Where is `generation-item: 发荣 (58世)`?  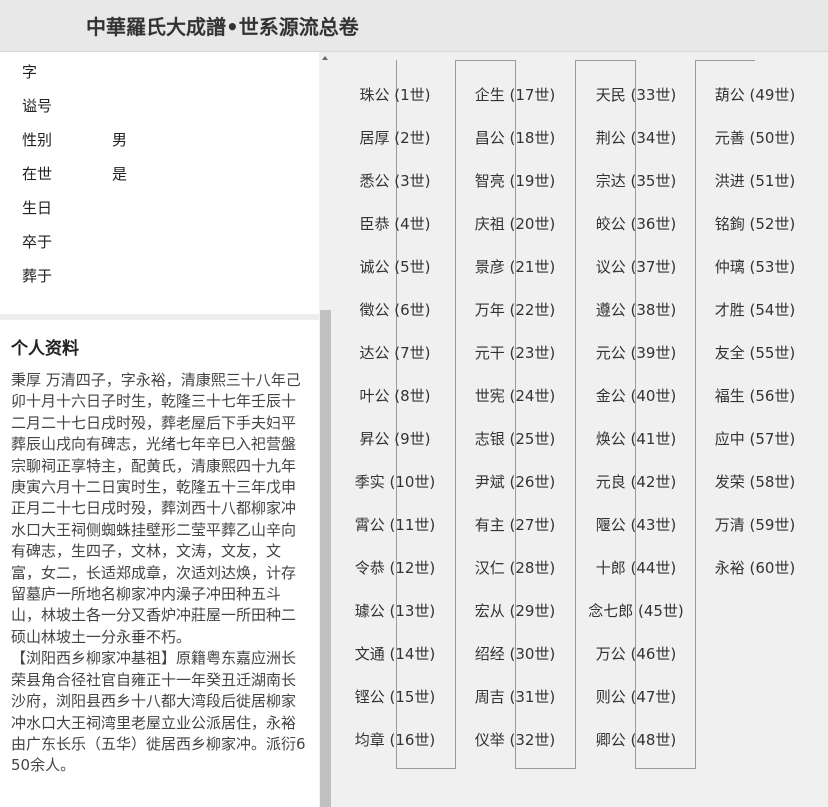 generation-item: 发荣 (58世) is located at coordinates (755, 481).